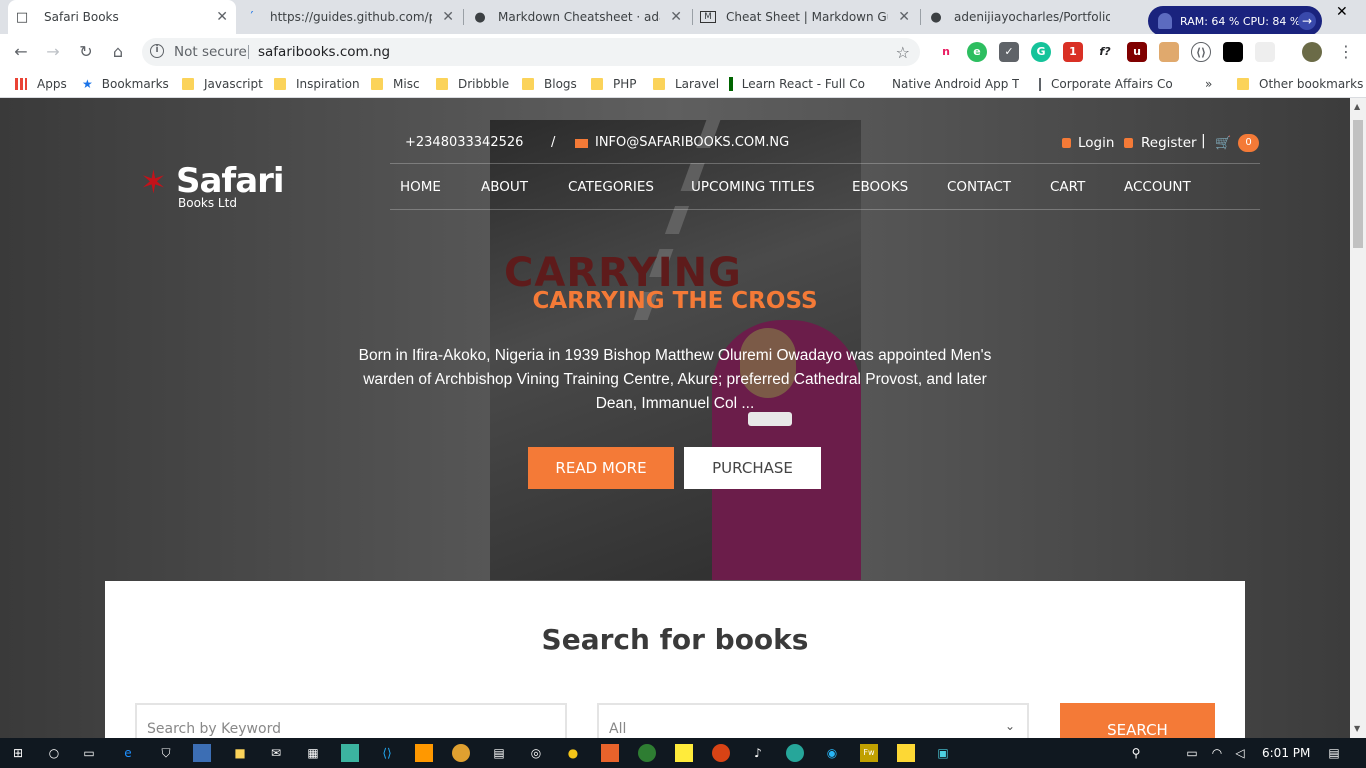 This screenshot has height=768, width=1366. What do you see at coordinates (122, 17) in the screenshot?
I see `tab-safari-books: □ Safari Books ✕` at bounding box center [122, 17].